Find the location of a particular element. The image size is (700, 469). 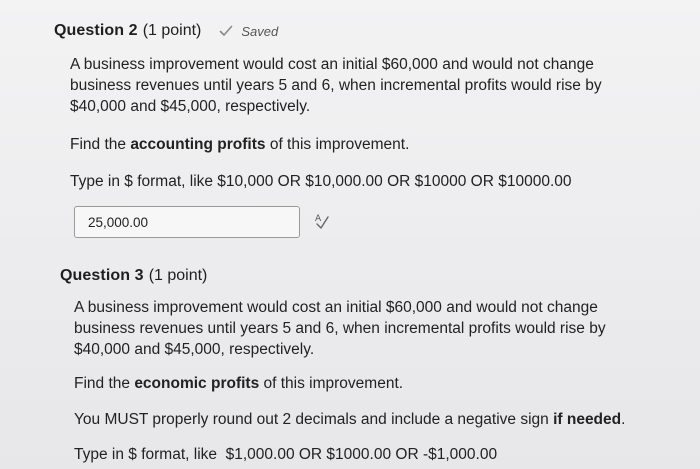

question-3-title: Question 3 is located at coordinates (102, 275).